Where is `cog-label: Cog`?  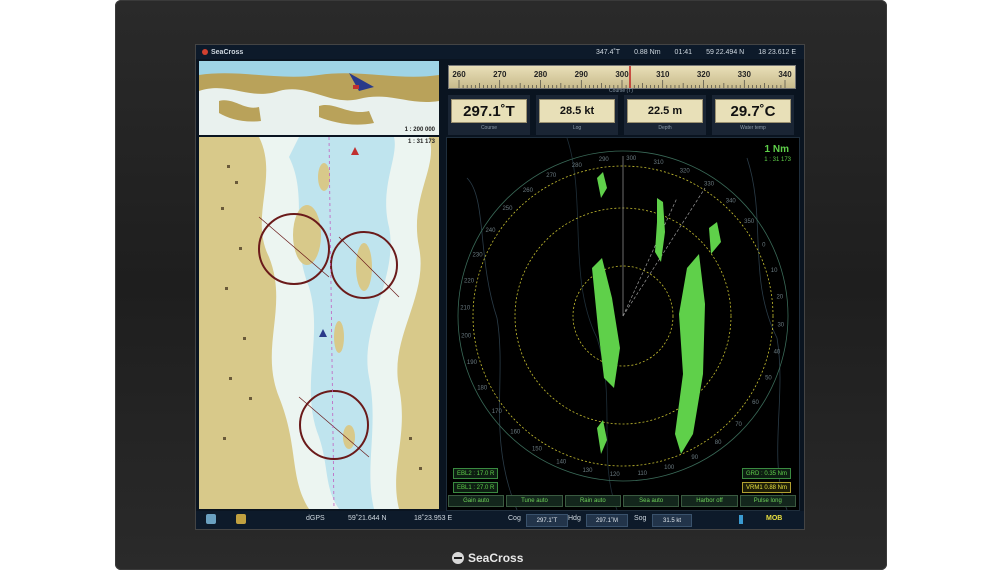 cog-label: Cog is located at coordinates (514, 518).